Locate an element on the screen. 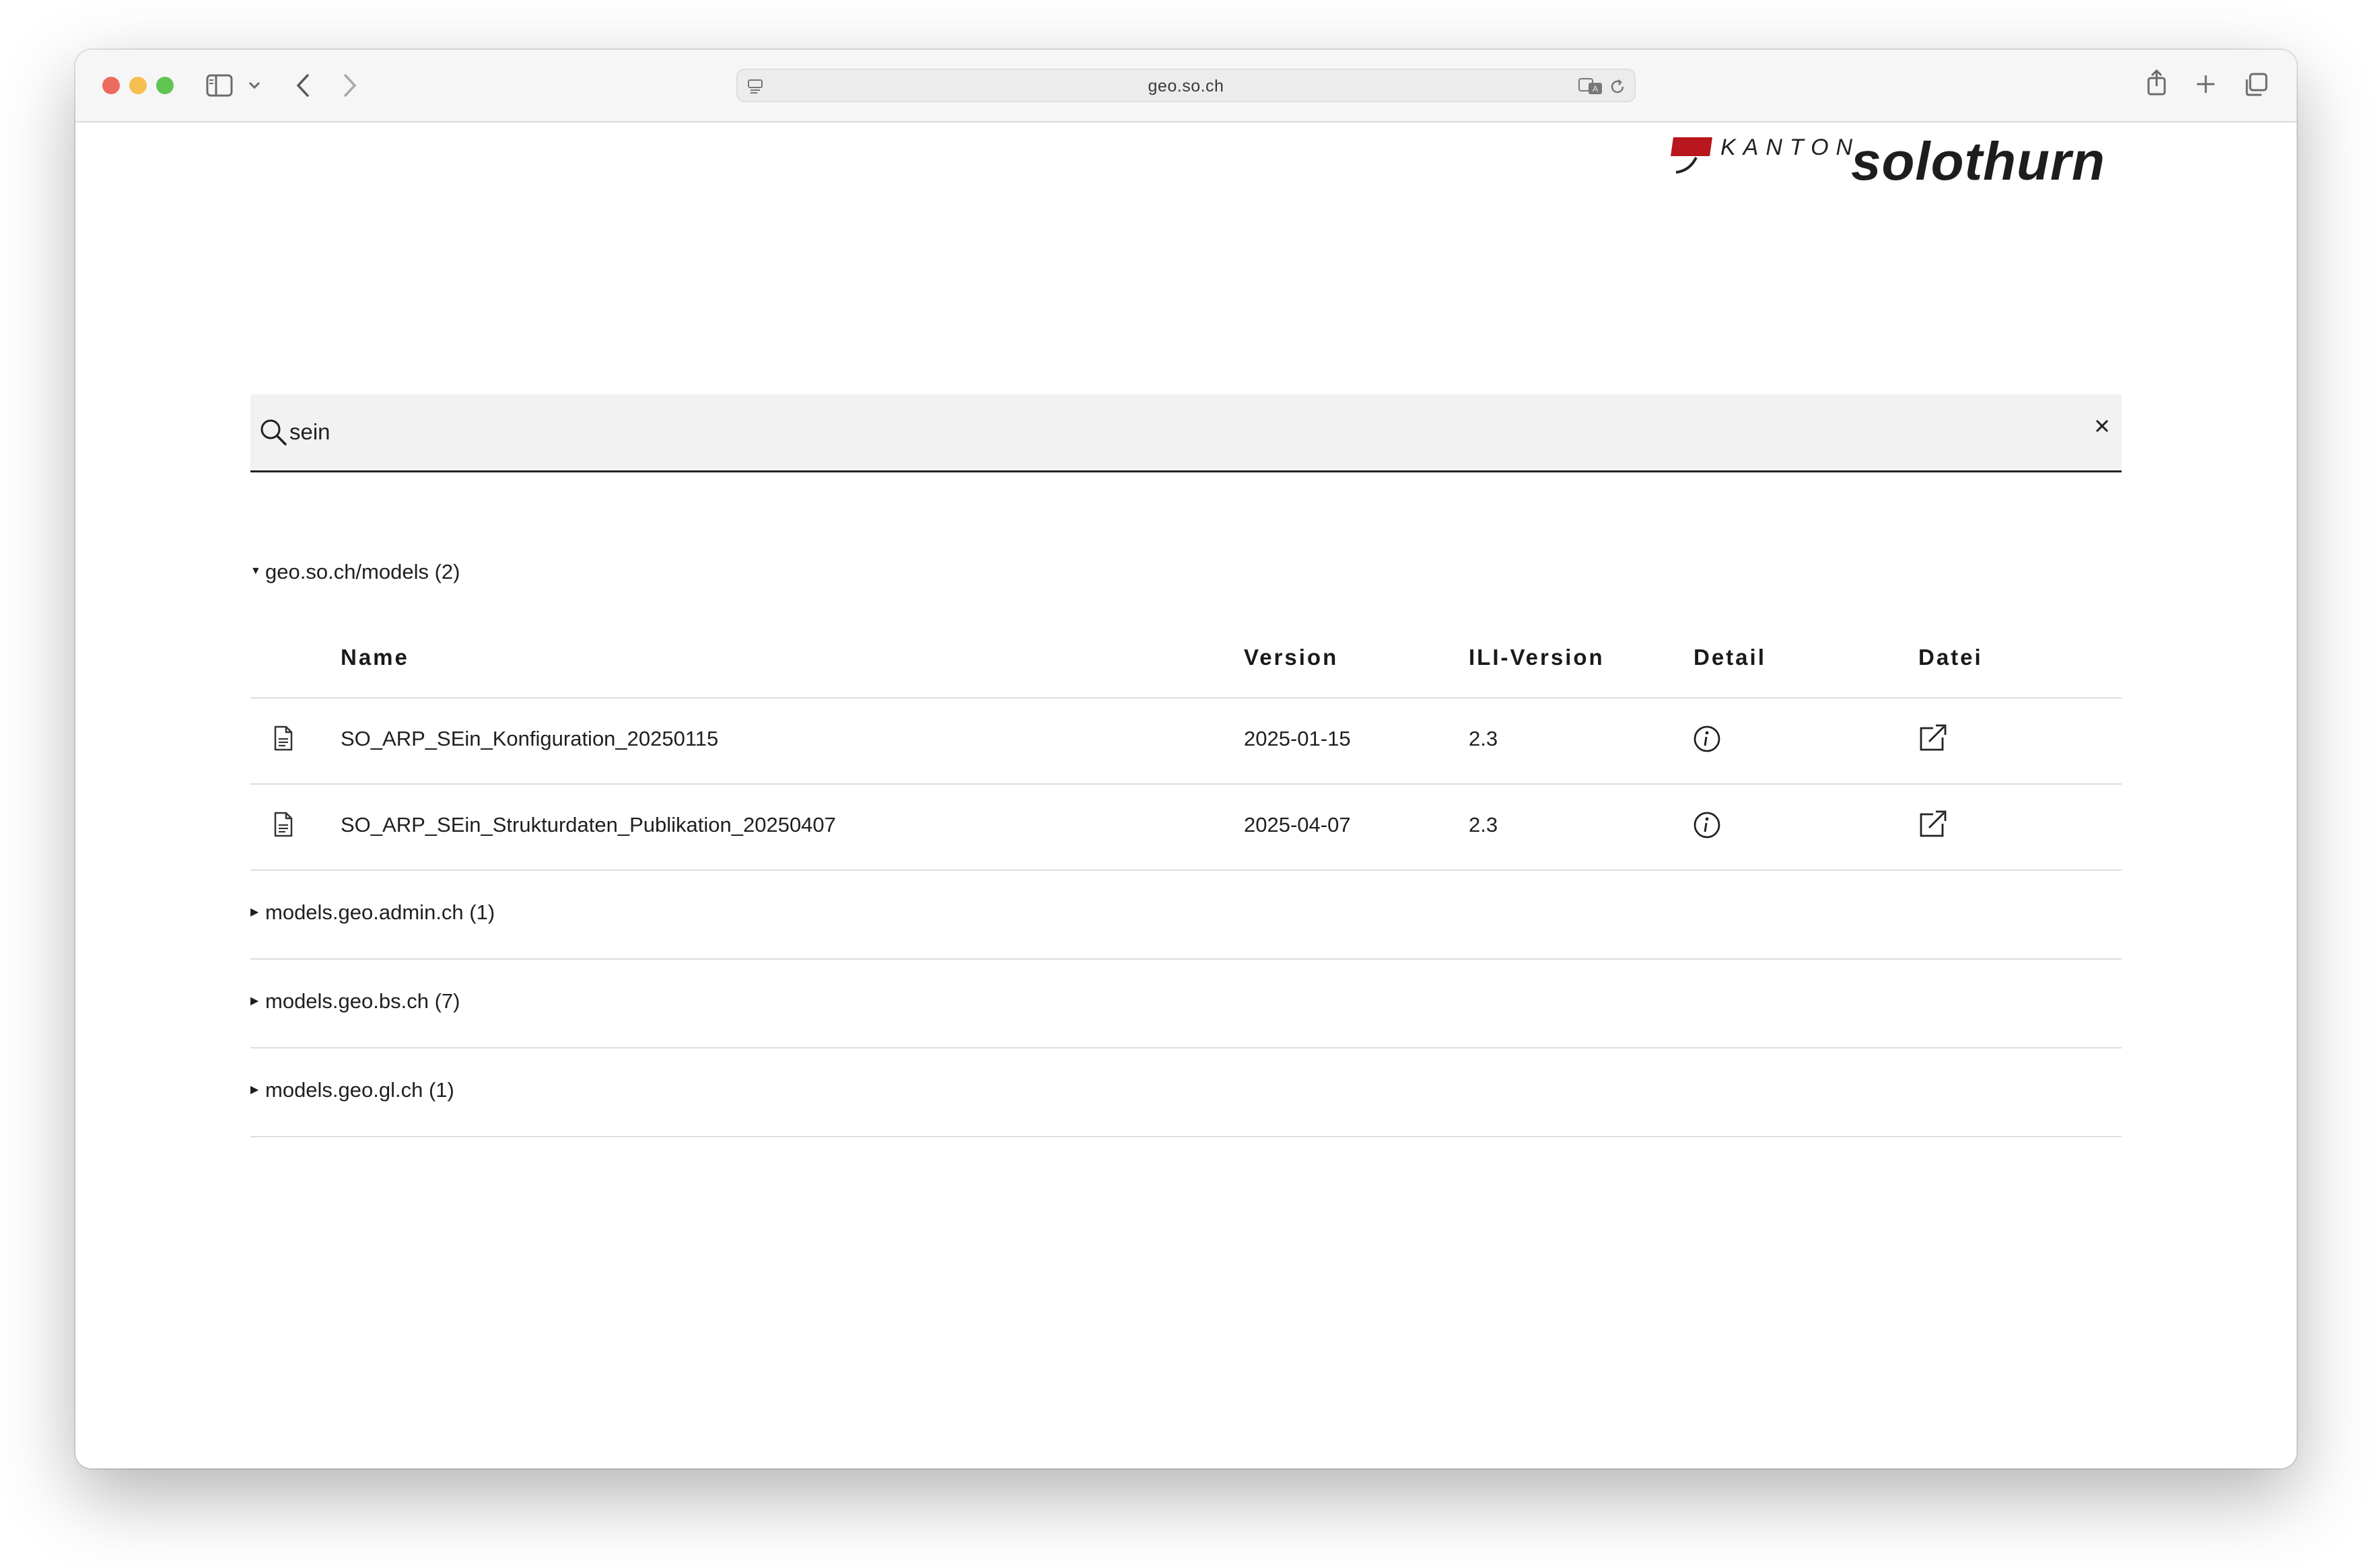 The height and width of the screenshot is (1568, 2372). minimize-window-button is located at coordinates (138, 86).